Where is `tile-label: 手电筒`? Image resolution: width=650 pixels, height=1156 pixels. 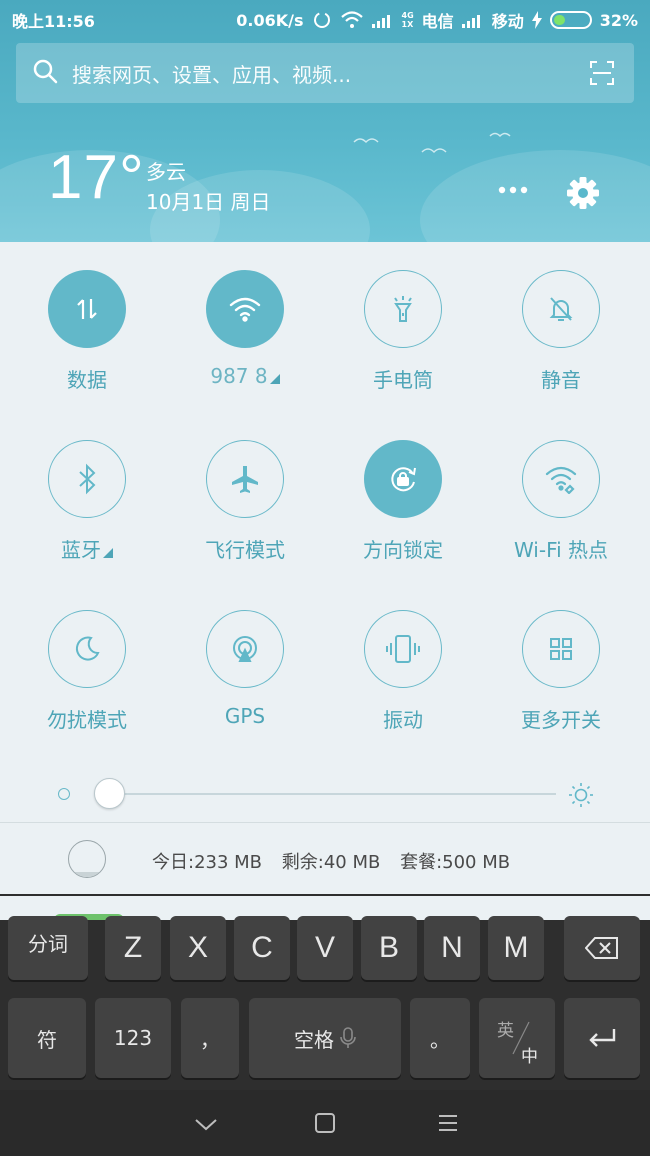 tile-label: 手电筒 is located at coordinates (403, 380).